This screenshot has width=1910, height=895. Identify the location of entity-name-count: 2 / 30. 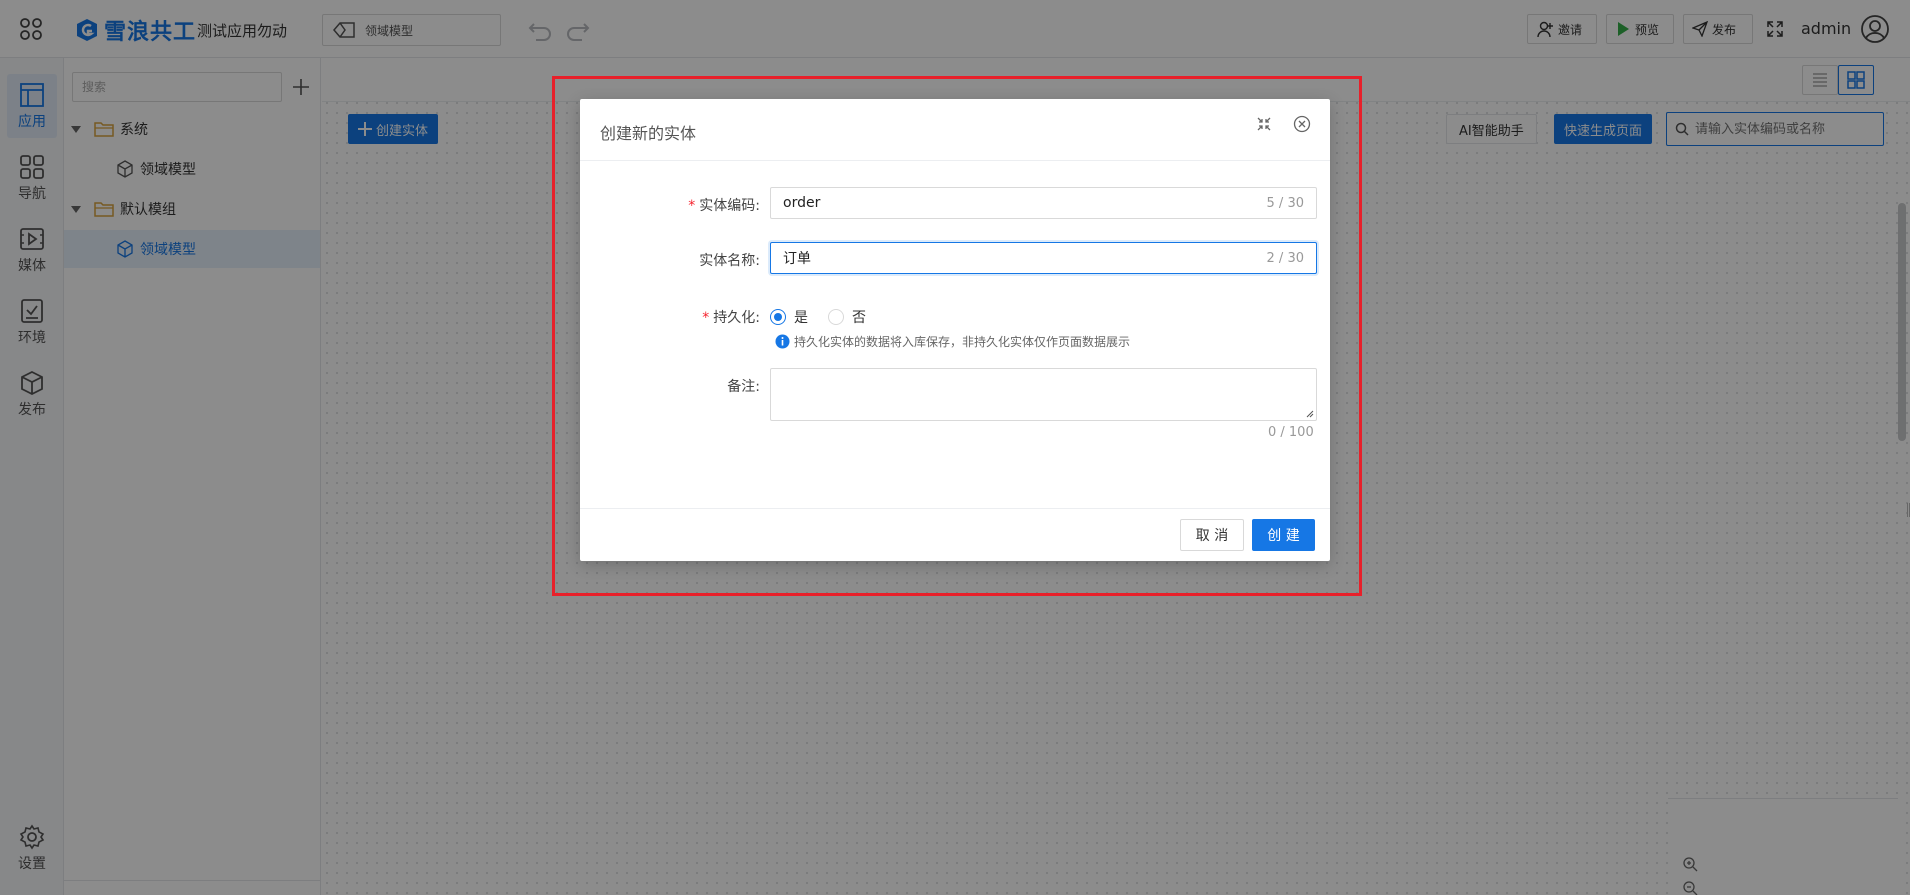
(1285, 258).